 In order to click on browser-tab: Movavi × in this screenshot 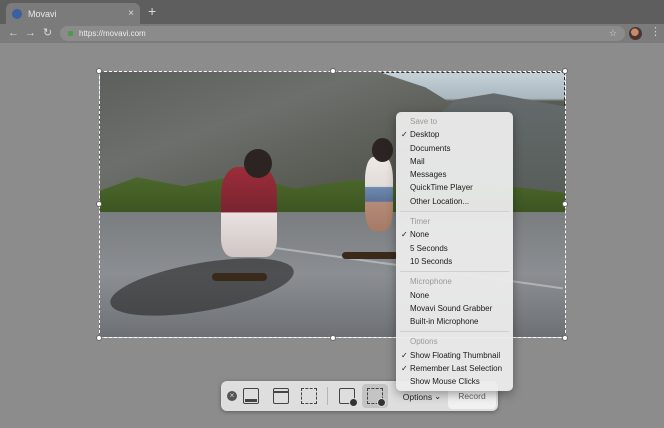, I will do `click(73, 13)`.